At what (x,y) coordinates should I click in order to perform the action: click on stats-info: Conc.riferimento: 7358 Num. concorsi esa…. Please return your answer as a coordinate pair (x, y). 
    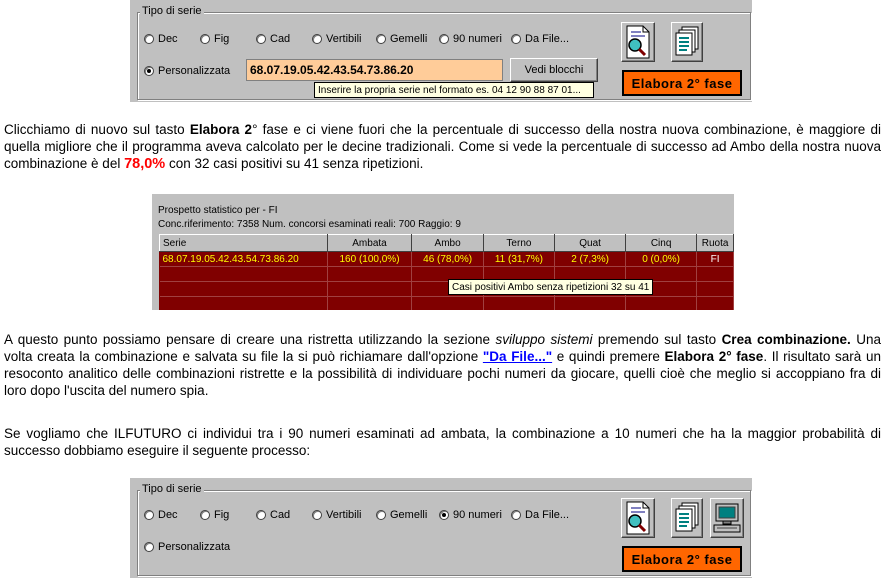
    Looking at the image, I should click on (309, 224).